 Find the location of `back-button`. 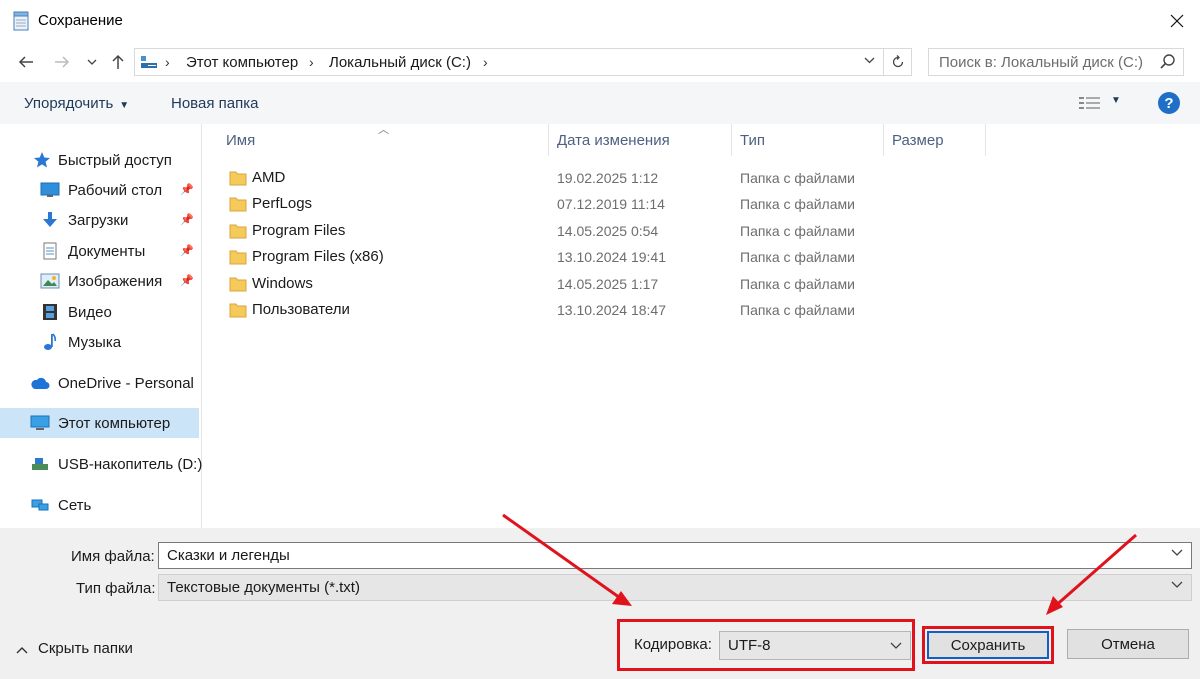

back-button is located at coordinates (26, 62).